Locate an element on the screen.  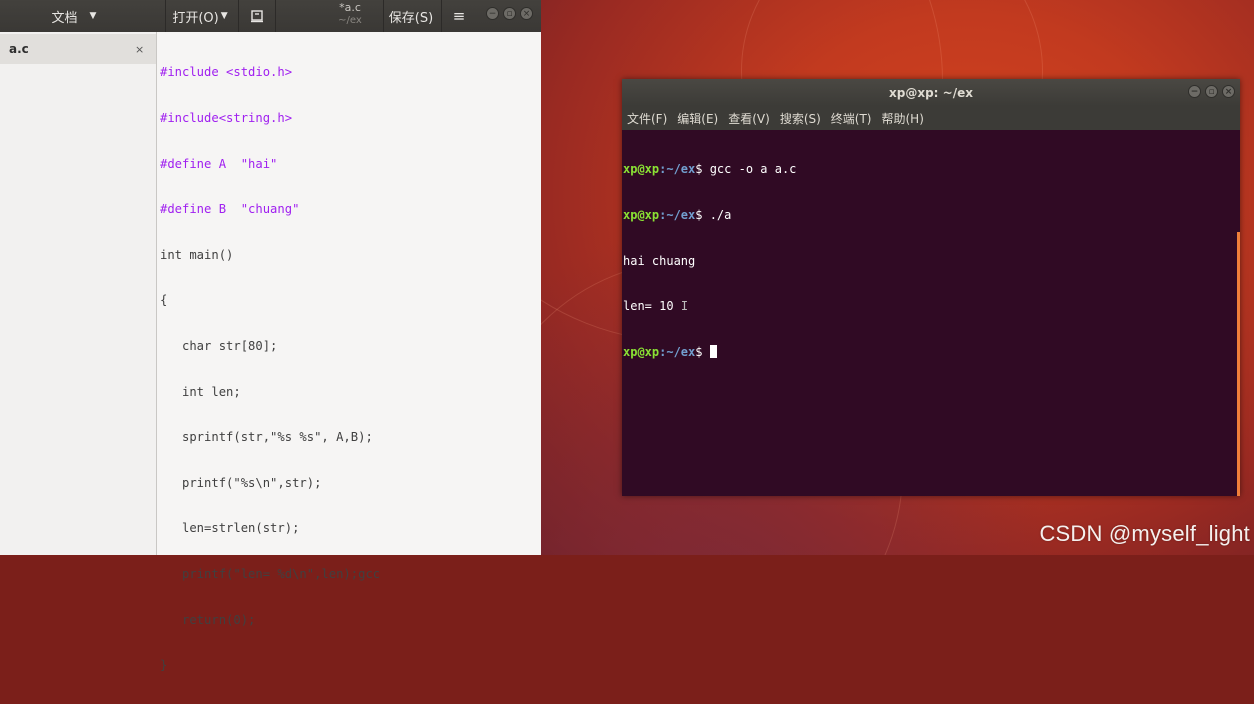
new-document-icon is located at coordinates (257, 16).